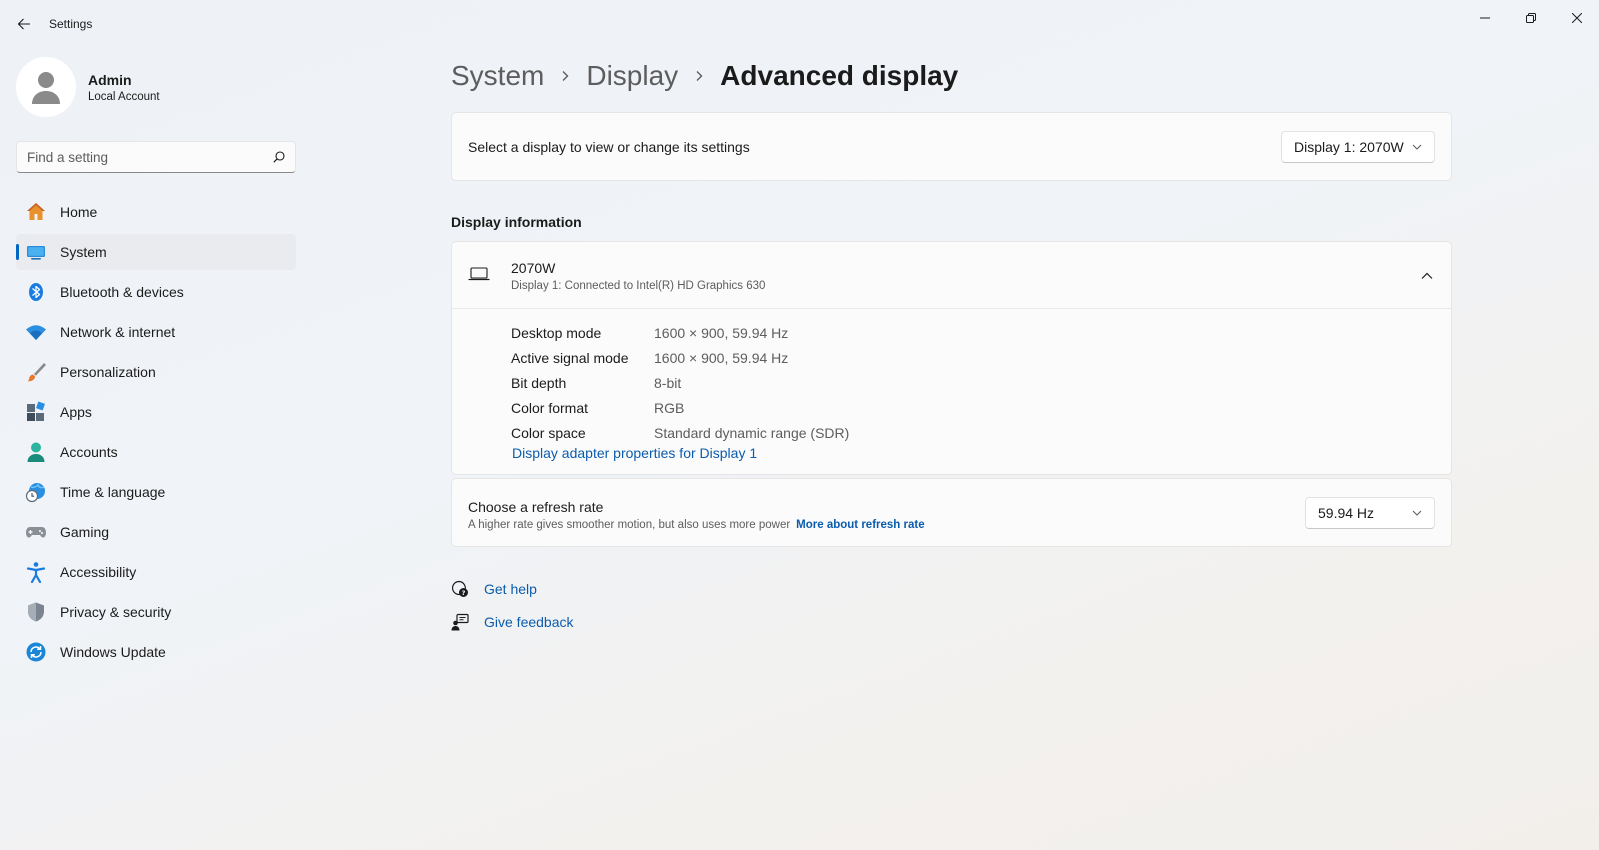 This screenshot has height=850, width=1599. Describe the element at coordinates (36, 252) in the screenshot. I see `system-icon` at that location.